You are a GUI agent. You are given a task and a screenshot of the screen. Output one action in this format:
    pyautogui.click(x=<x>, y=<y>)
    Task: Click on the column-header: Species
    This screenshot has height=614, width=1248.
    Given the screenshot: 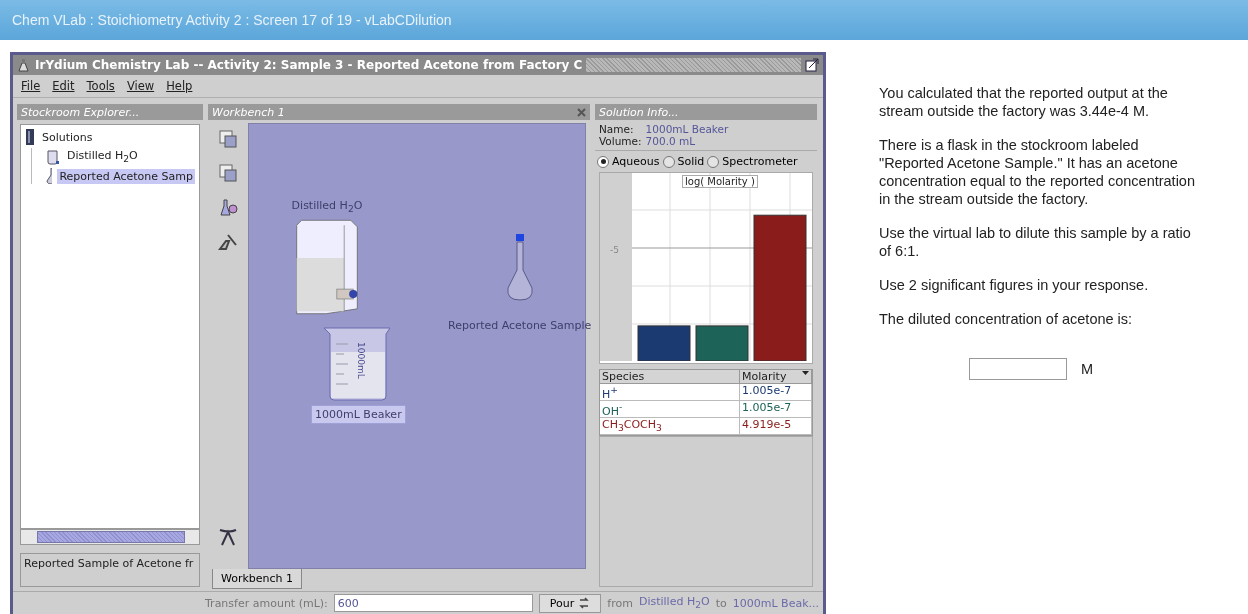 What is the action you would take?
    pyautogui.click(x=670, y=377)
    